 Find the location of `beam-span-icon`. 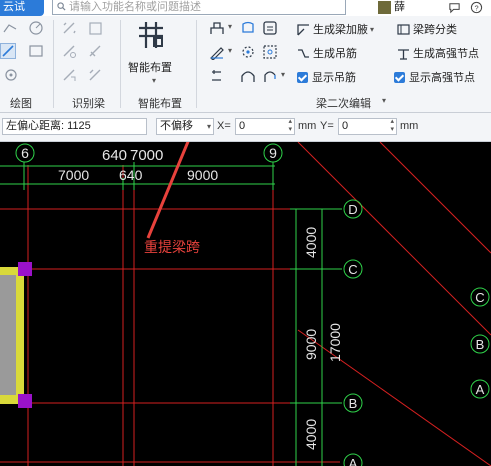

beam-span-icon is located at coordinates (217, 28).